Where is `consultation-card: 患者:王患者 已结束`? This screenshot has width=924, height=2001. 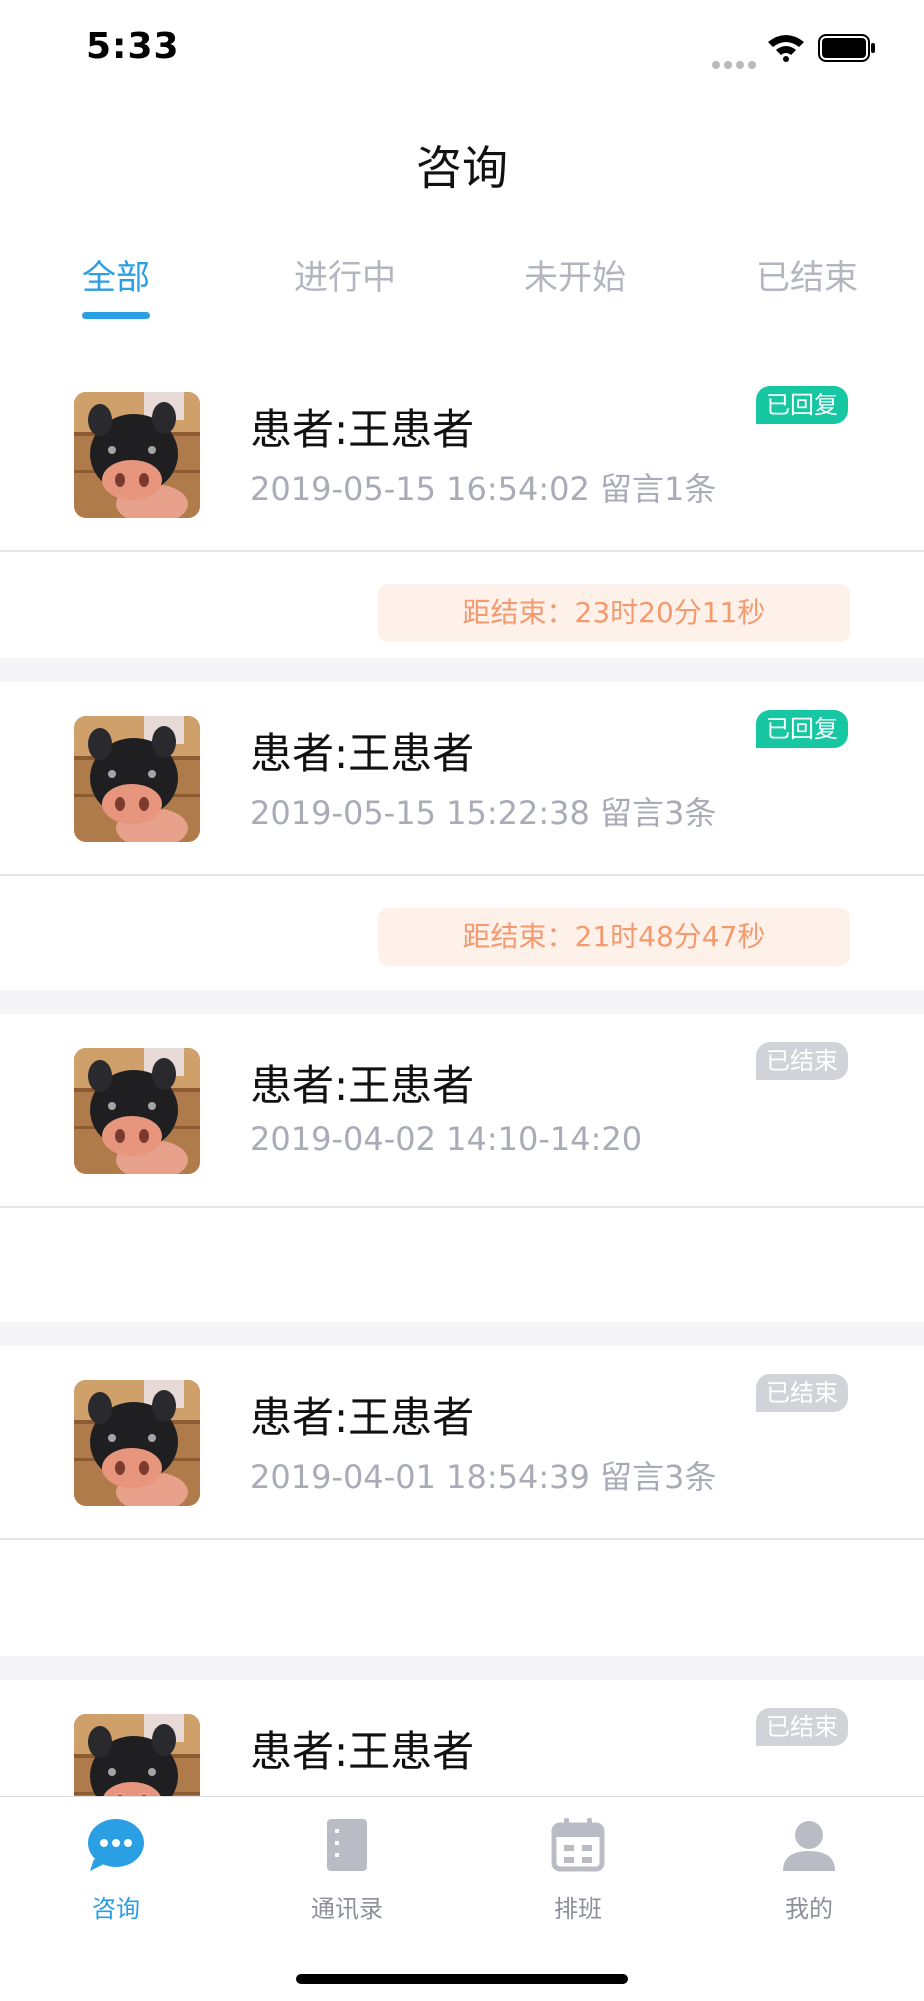 consultation-card: 患者:王患者 已结束 is located at coordinates (462, 1738).